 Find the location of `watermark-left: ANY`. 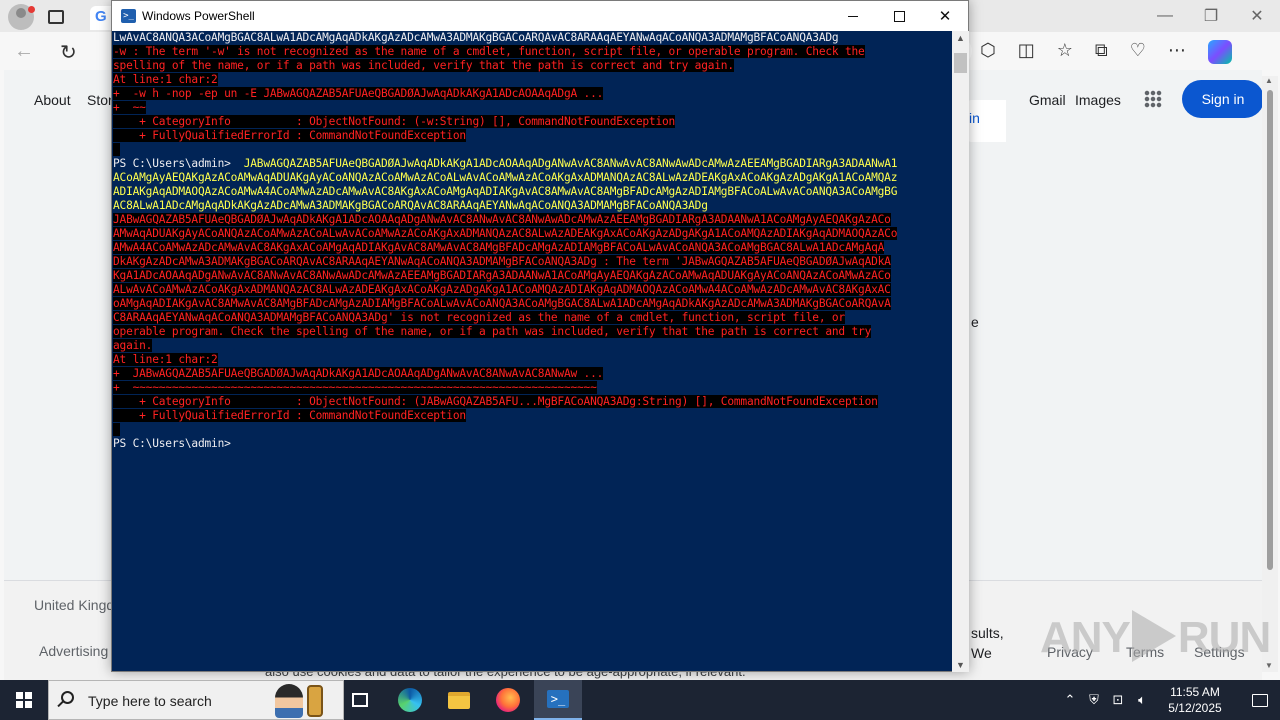

watermark-left: ANY is located at coordinates (1085, 637).